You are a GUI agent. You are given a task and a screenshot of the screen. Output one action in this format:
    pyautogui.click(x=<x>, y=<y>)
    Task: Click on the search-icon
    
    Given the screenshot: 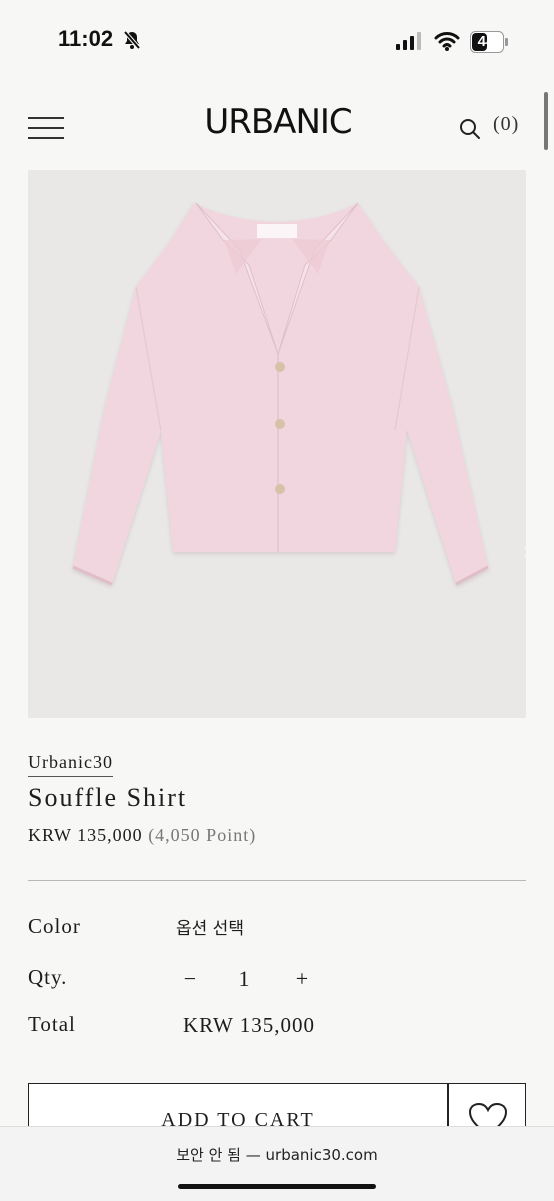 What is the action you would take?
    pyautogui.click(x=470, y=129)
    